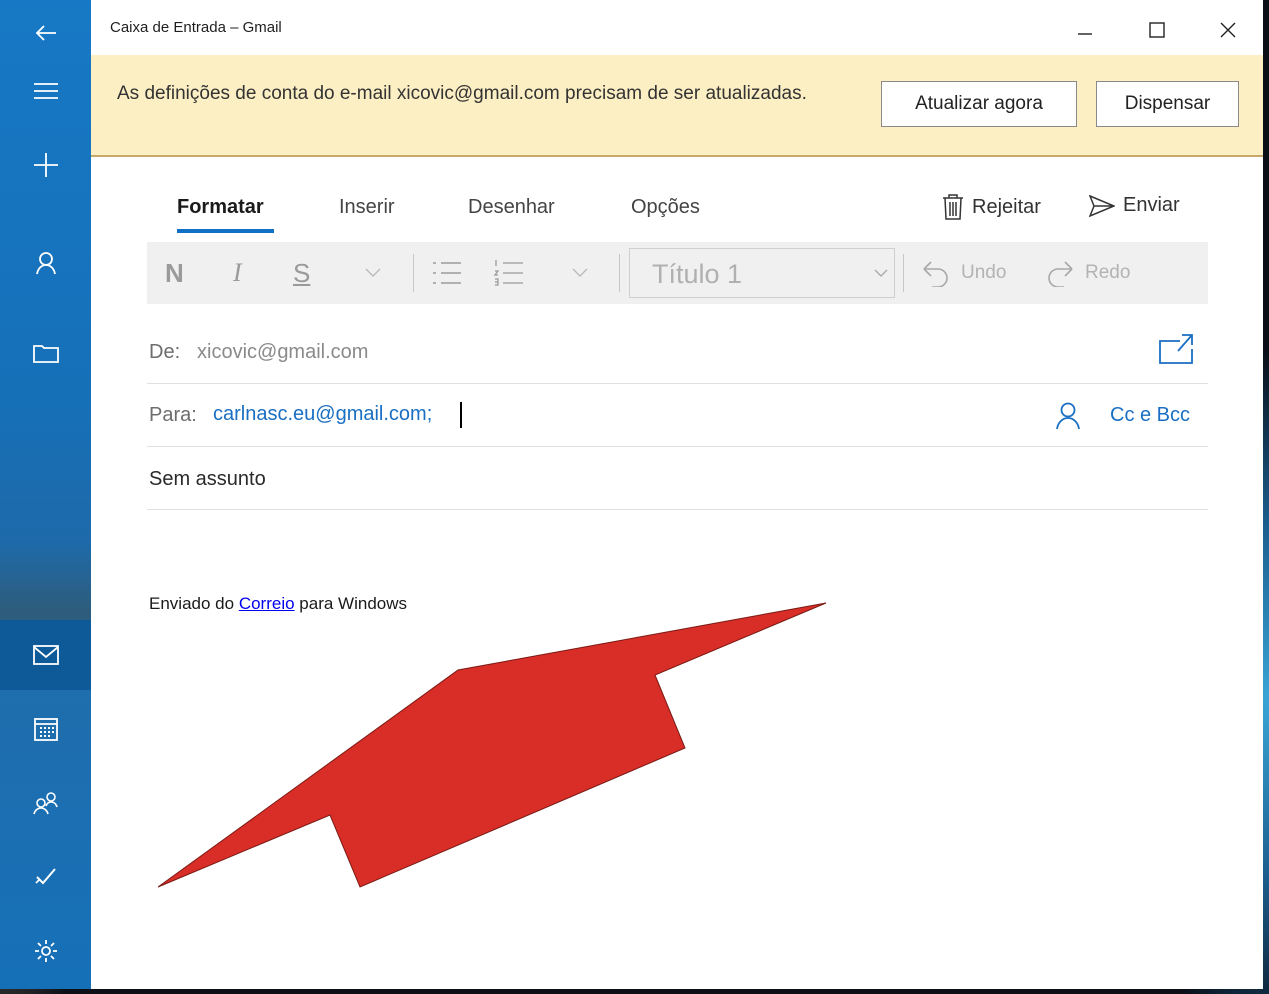 The image size is (1269, 994). I want to click on new-mail-icon, so click(45, 165).